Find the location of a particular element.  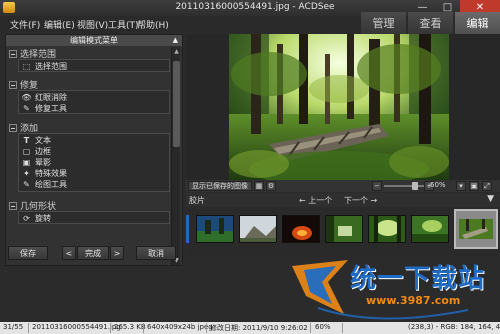

tool-red-eye: 👁 红眼消除 is located at coordinates (44, 97).